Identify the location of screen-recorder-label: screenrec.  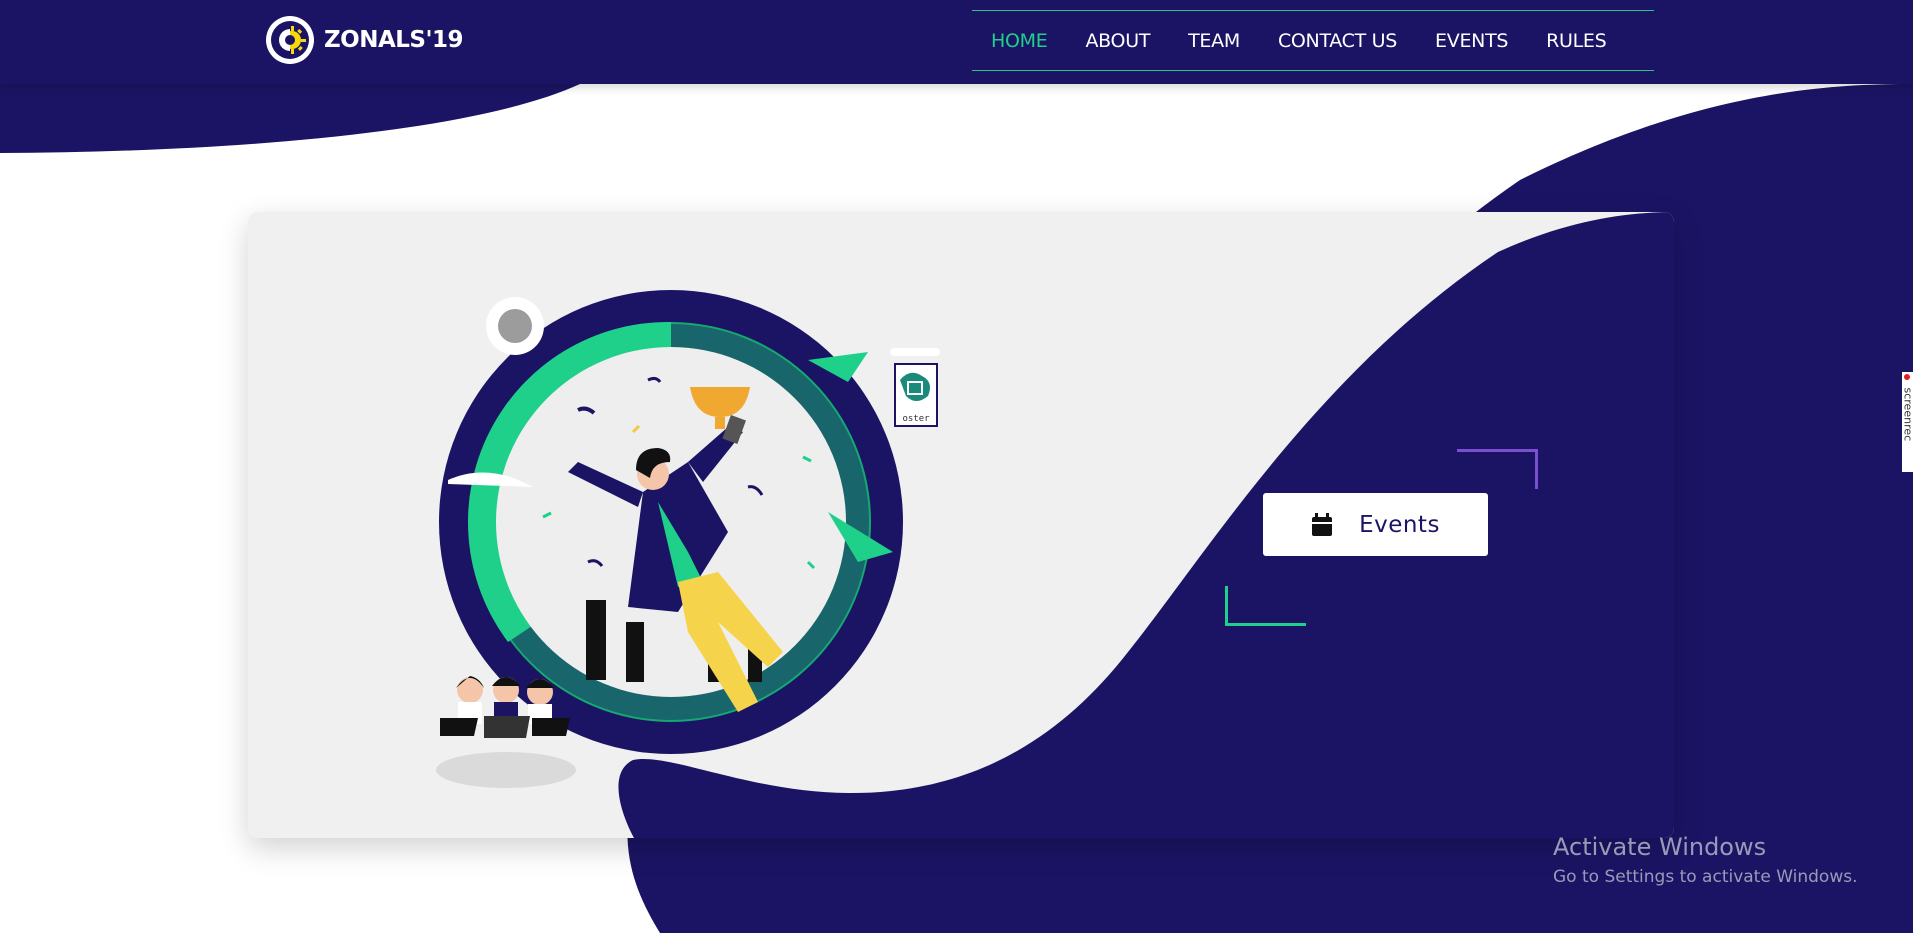
(1907, 414).